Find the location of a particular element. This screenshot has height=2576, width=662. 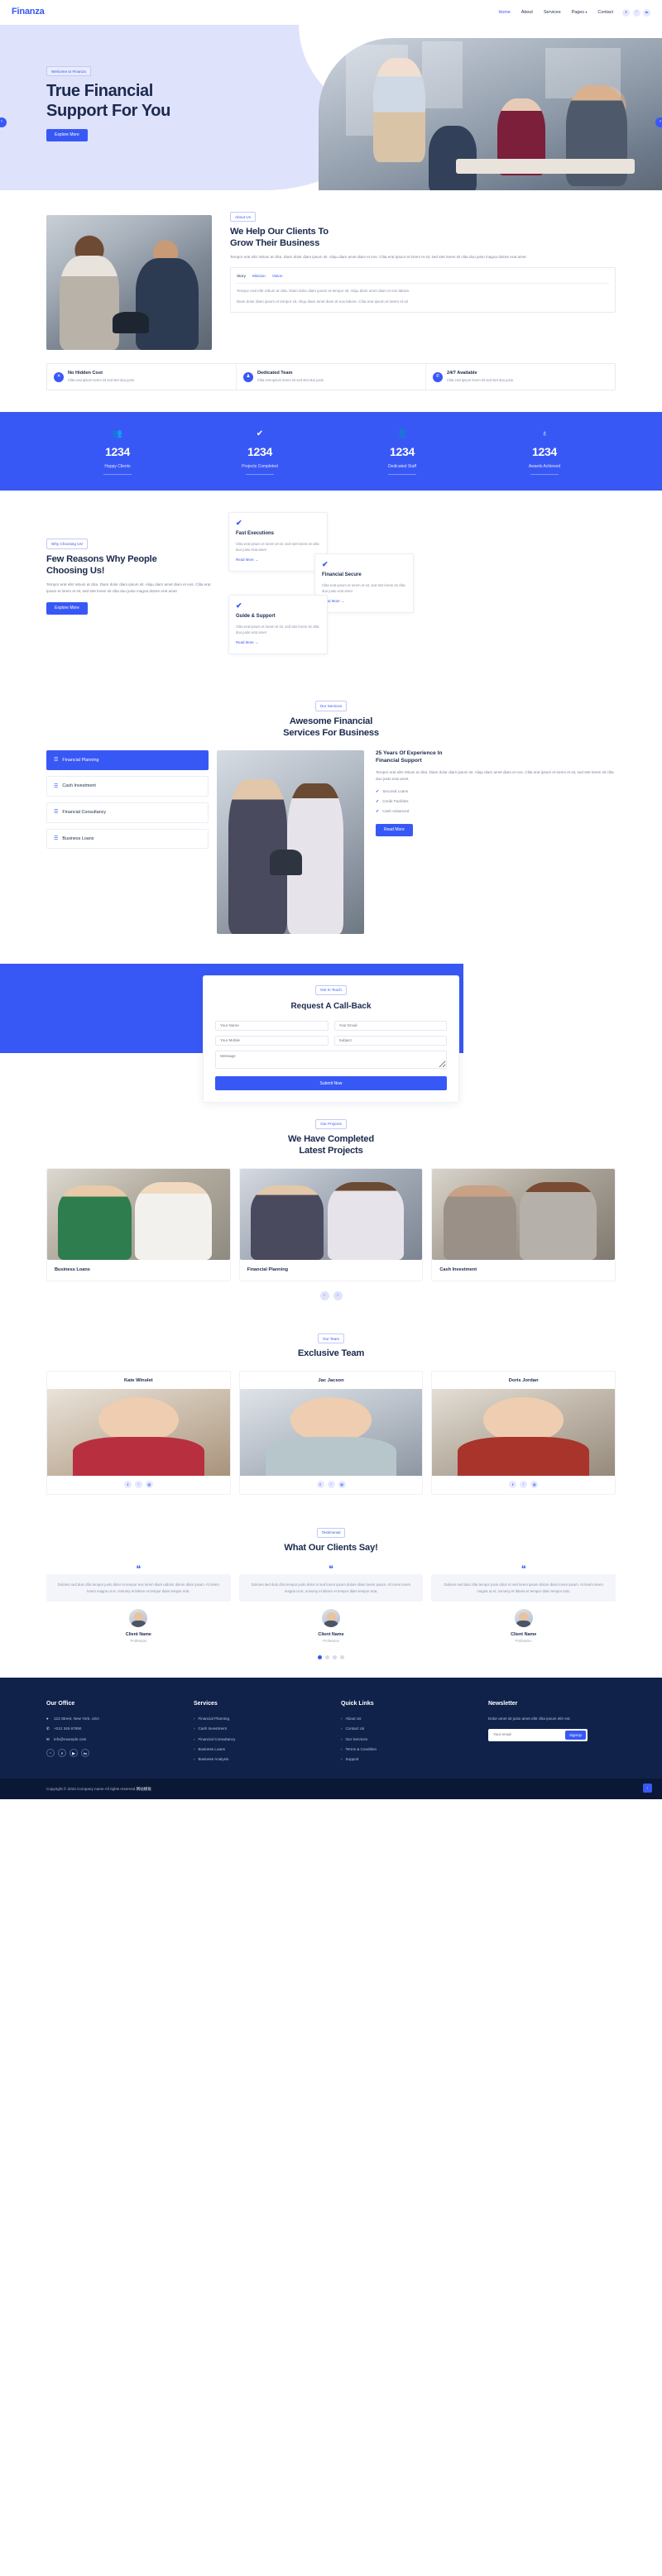

why-explore-button: Explore More is located at coordinates (67, 608).